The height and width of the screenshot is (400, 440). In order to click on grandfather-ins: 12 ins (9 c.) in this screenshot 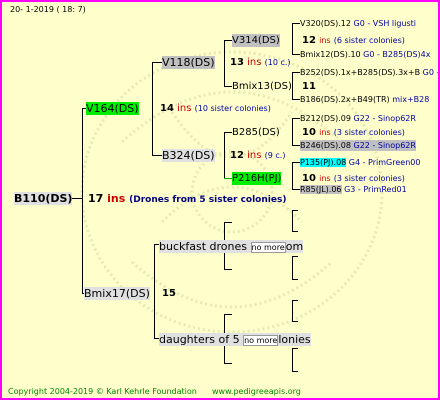, I will do `click(258, 155)`.